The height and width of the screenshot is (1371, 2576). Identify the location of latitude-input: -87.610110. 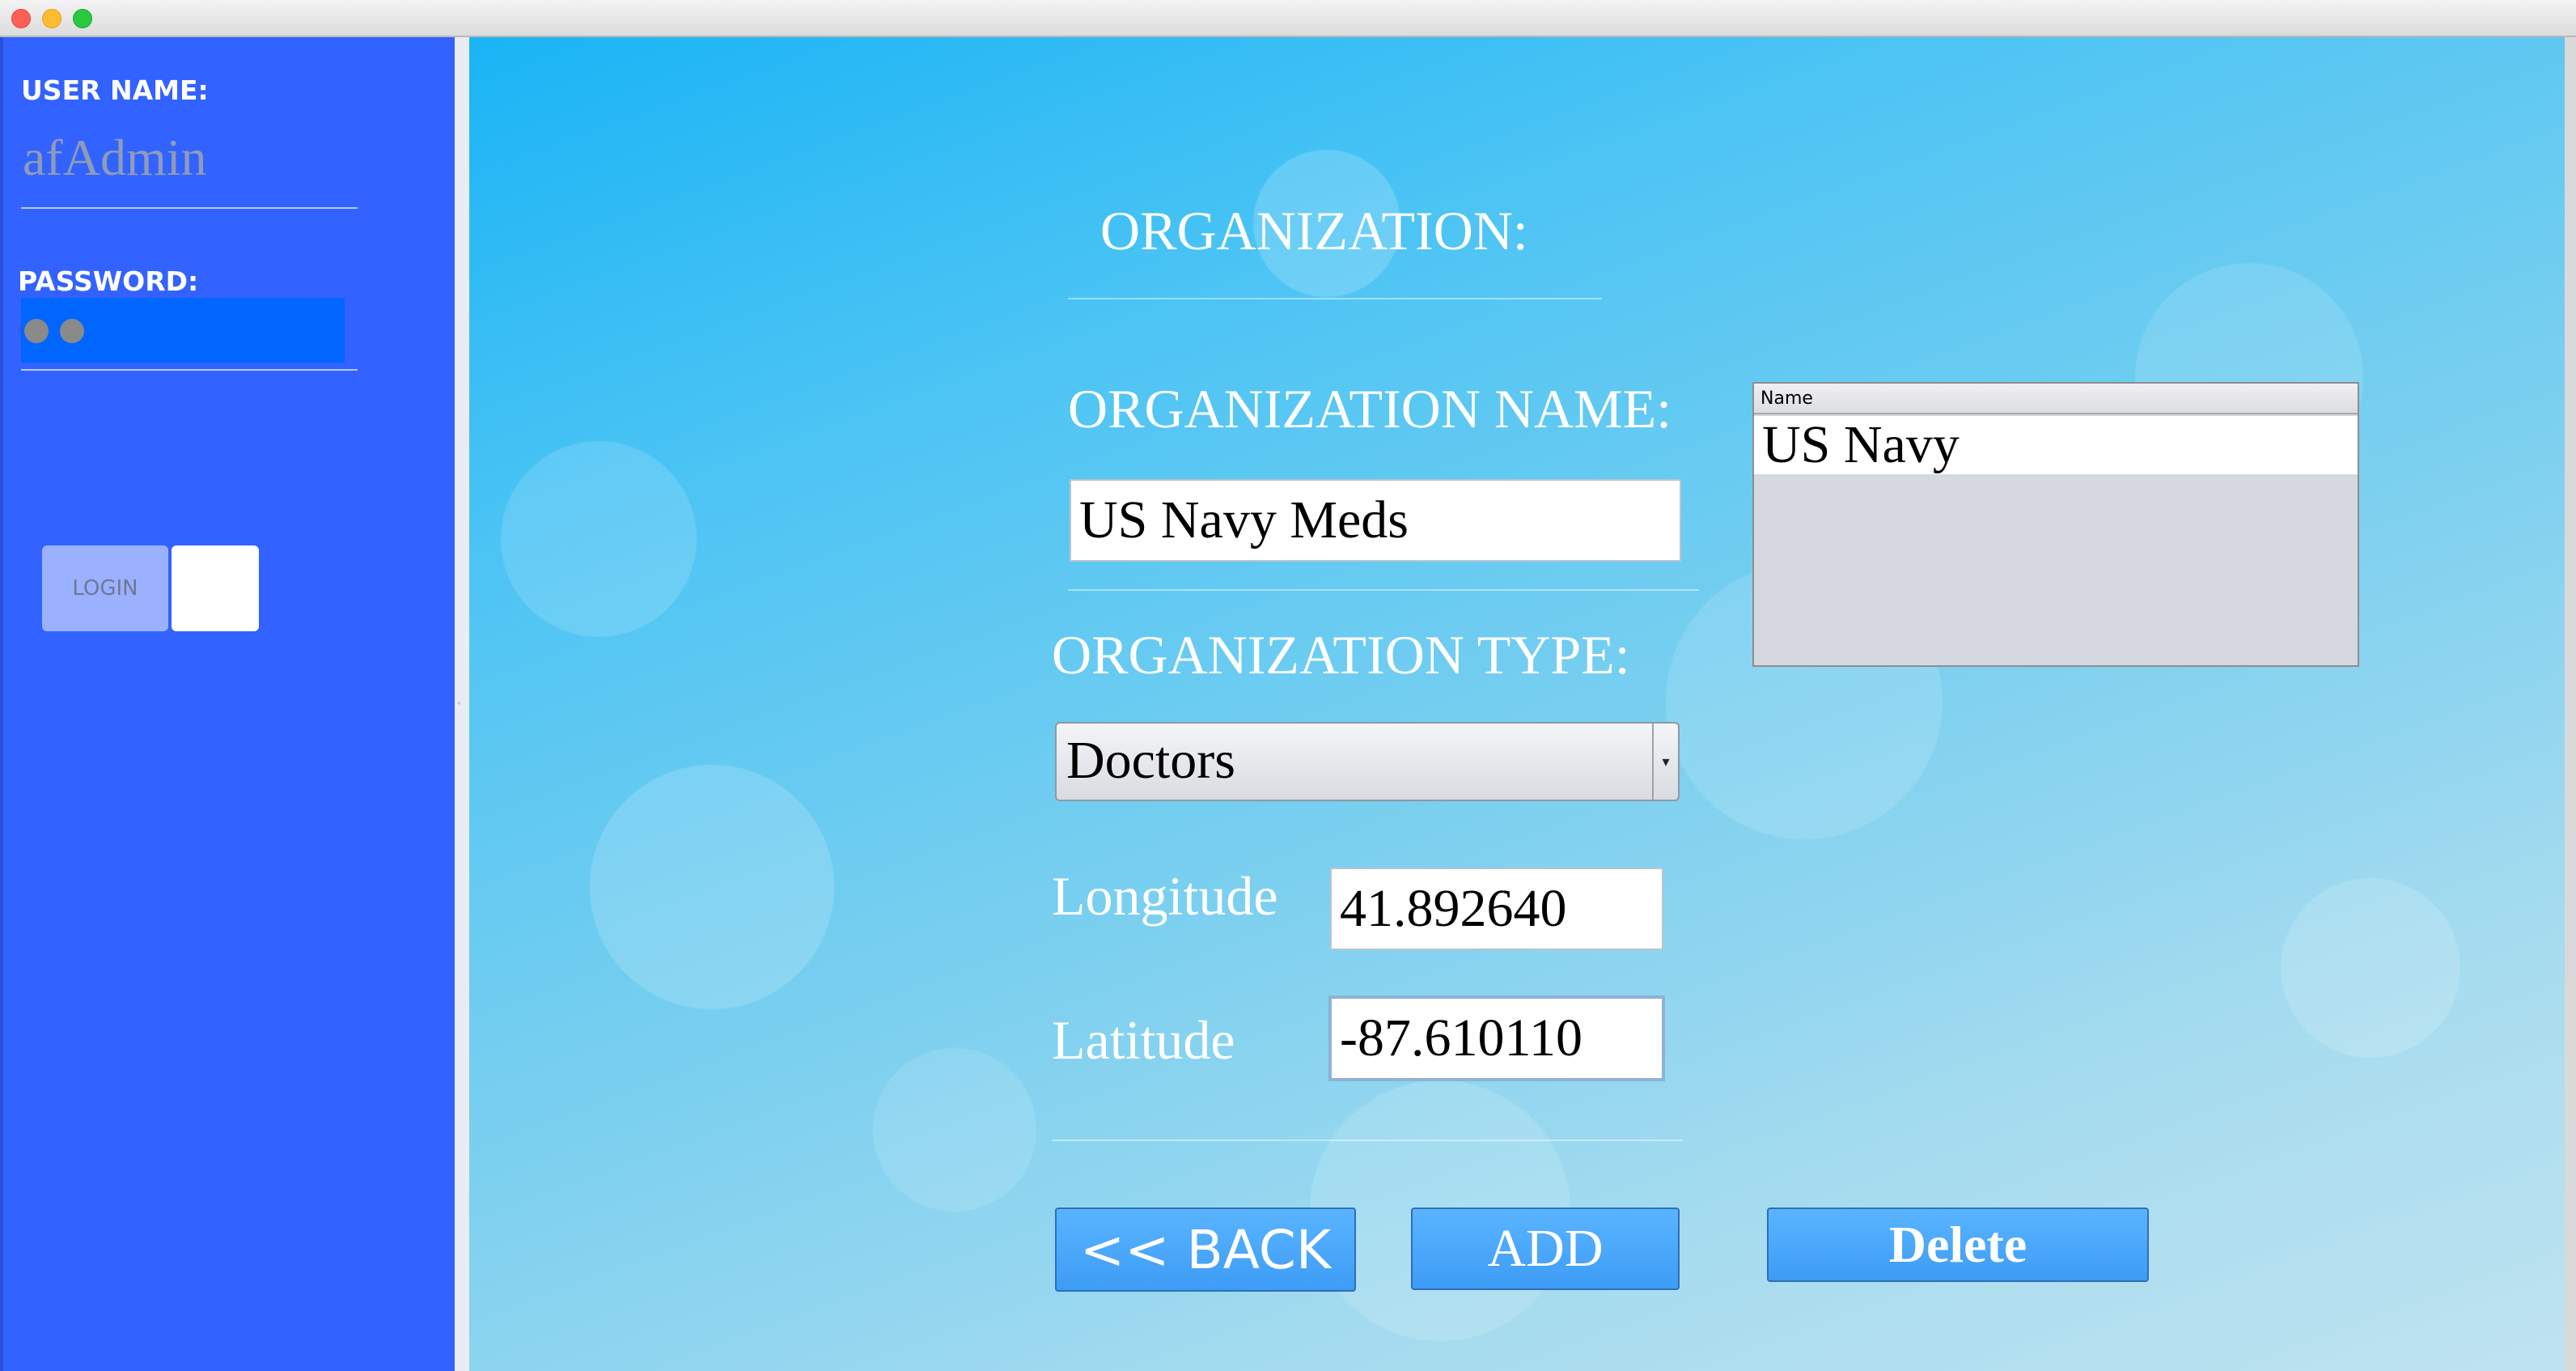
(1496, 1038).